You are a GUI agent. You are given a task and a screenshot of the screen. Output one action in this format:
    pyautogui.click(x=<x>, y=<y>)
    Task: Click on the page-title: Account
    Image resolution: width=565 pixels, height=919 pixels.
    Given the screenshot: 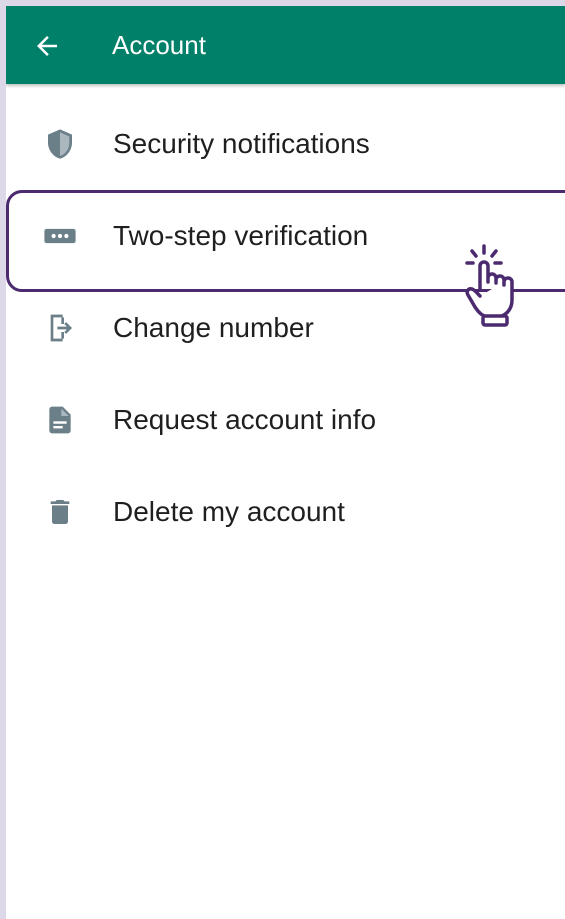 What is the action you would take?
    pyautogui.click(x=159, y=45)
    